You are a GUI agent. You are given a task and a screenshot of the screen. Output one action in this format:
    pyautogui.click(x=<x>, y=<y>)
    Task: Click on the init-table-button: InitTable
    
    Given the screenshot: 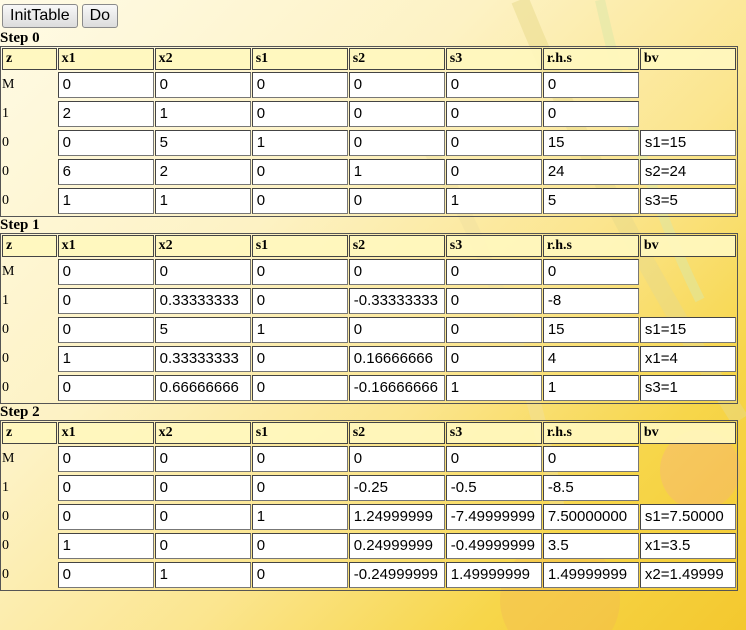 What is the action you would take?
    pyautogui.click(x=40, y=16)
    